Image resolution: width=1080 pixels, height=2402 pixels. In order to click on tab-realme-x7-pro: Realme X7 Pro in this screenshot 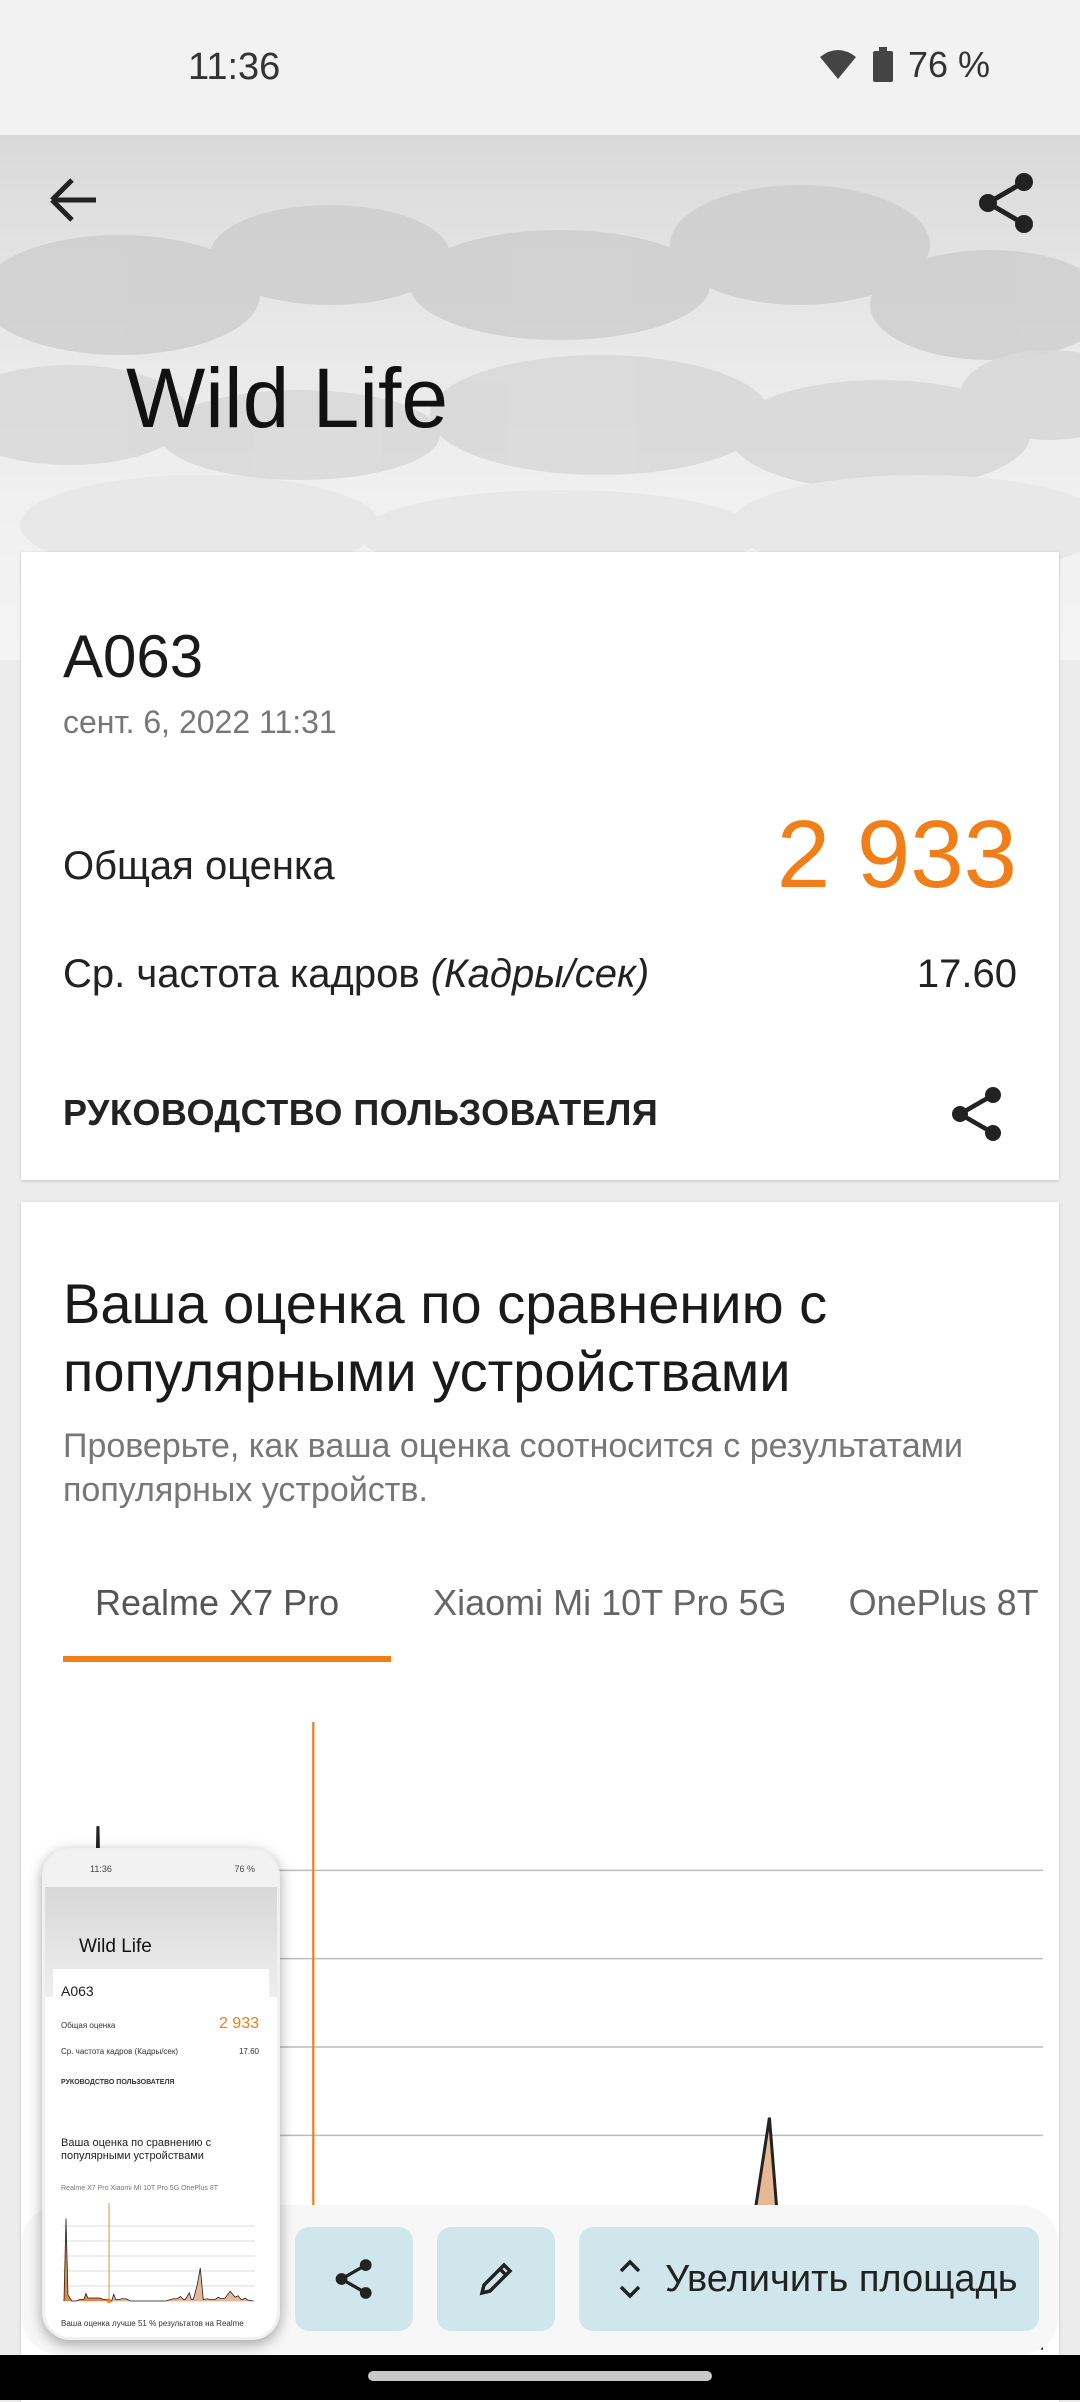, I will do `click(217, 1603)`.